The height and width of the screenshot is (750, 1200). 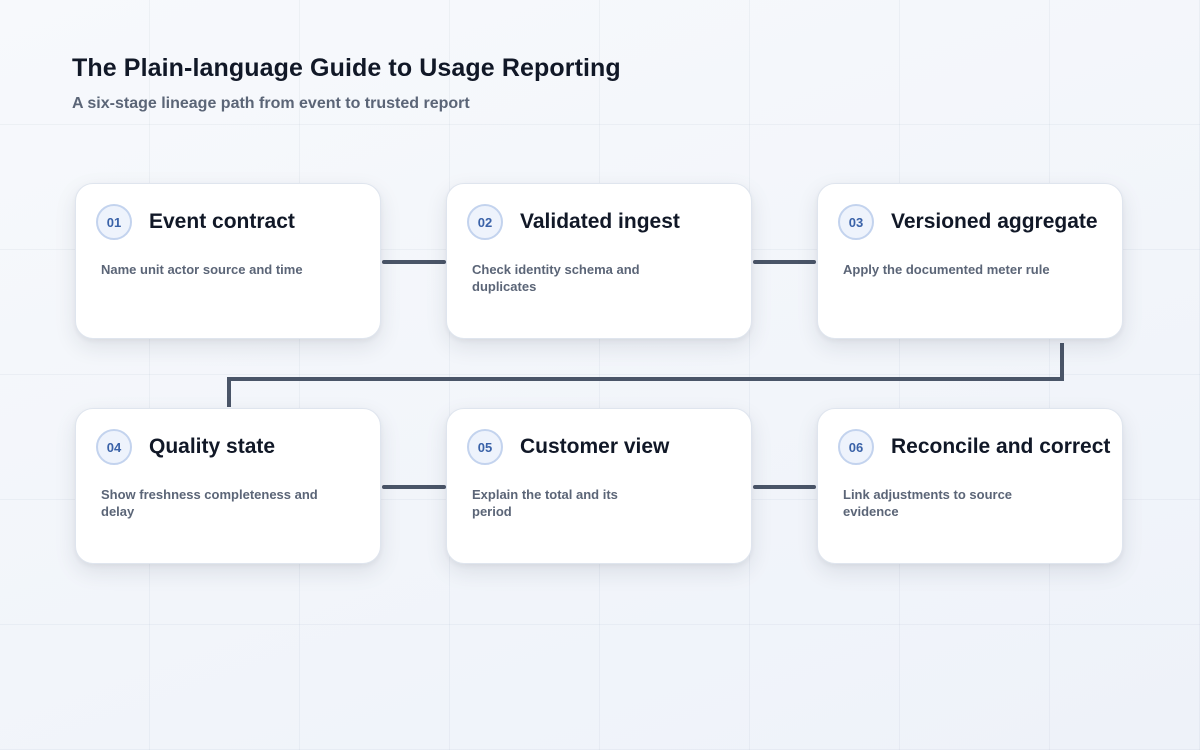 What do you see at coordinates (202, 269) in the screenshot?
I see `stage-description: Name unit actor source and time` at bounding box center [202, 269].